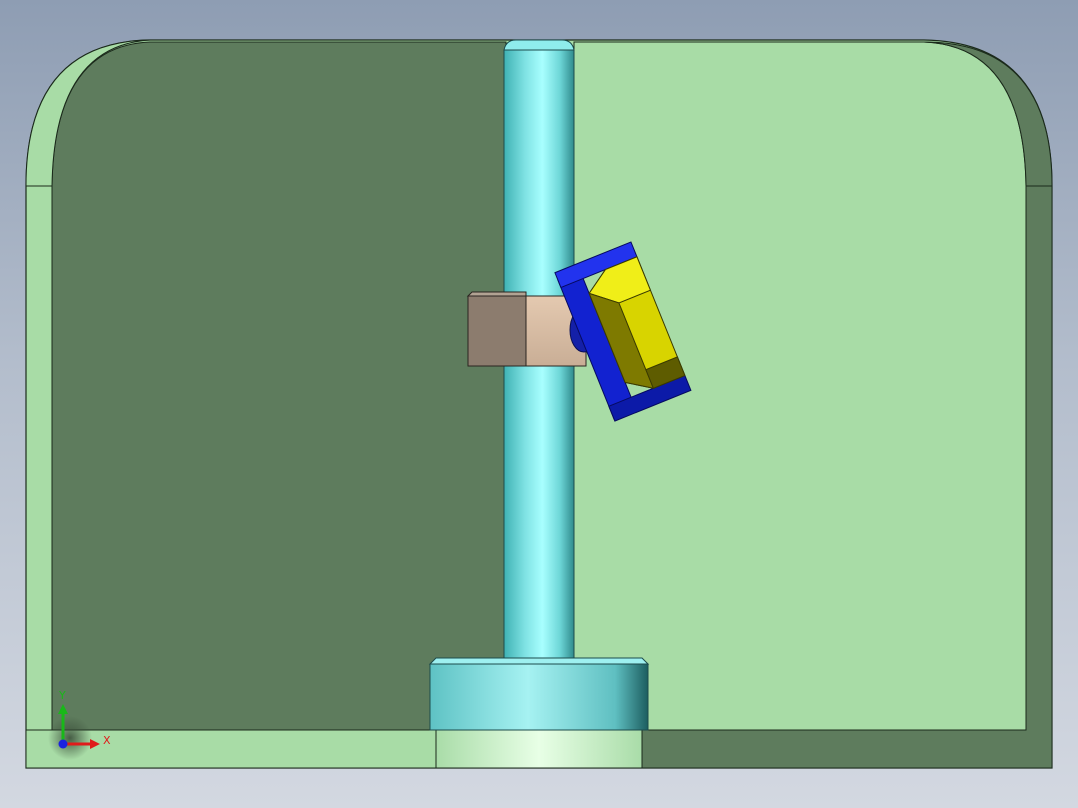  Describe the element at coordinates (107, 740) in the screenshot. I see `triad-x-label: X` at that location.